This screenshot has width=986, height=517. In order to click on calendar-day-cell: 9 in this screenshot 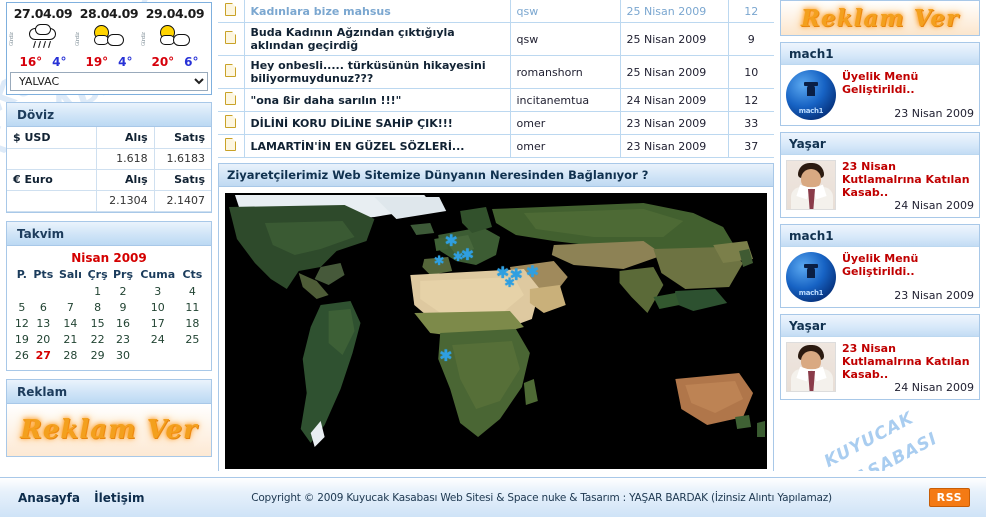, I will do `click(122, 308)`.